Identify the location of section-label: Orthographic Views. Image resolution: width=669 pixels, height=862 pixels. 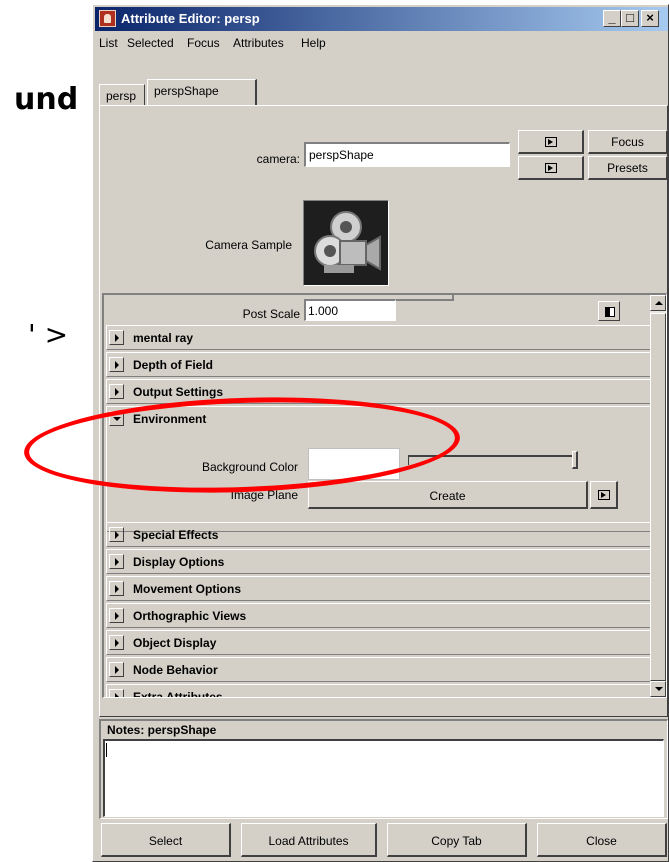
(190, 616).